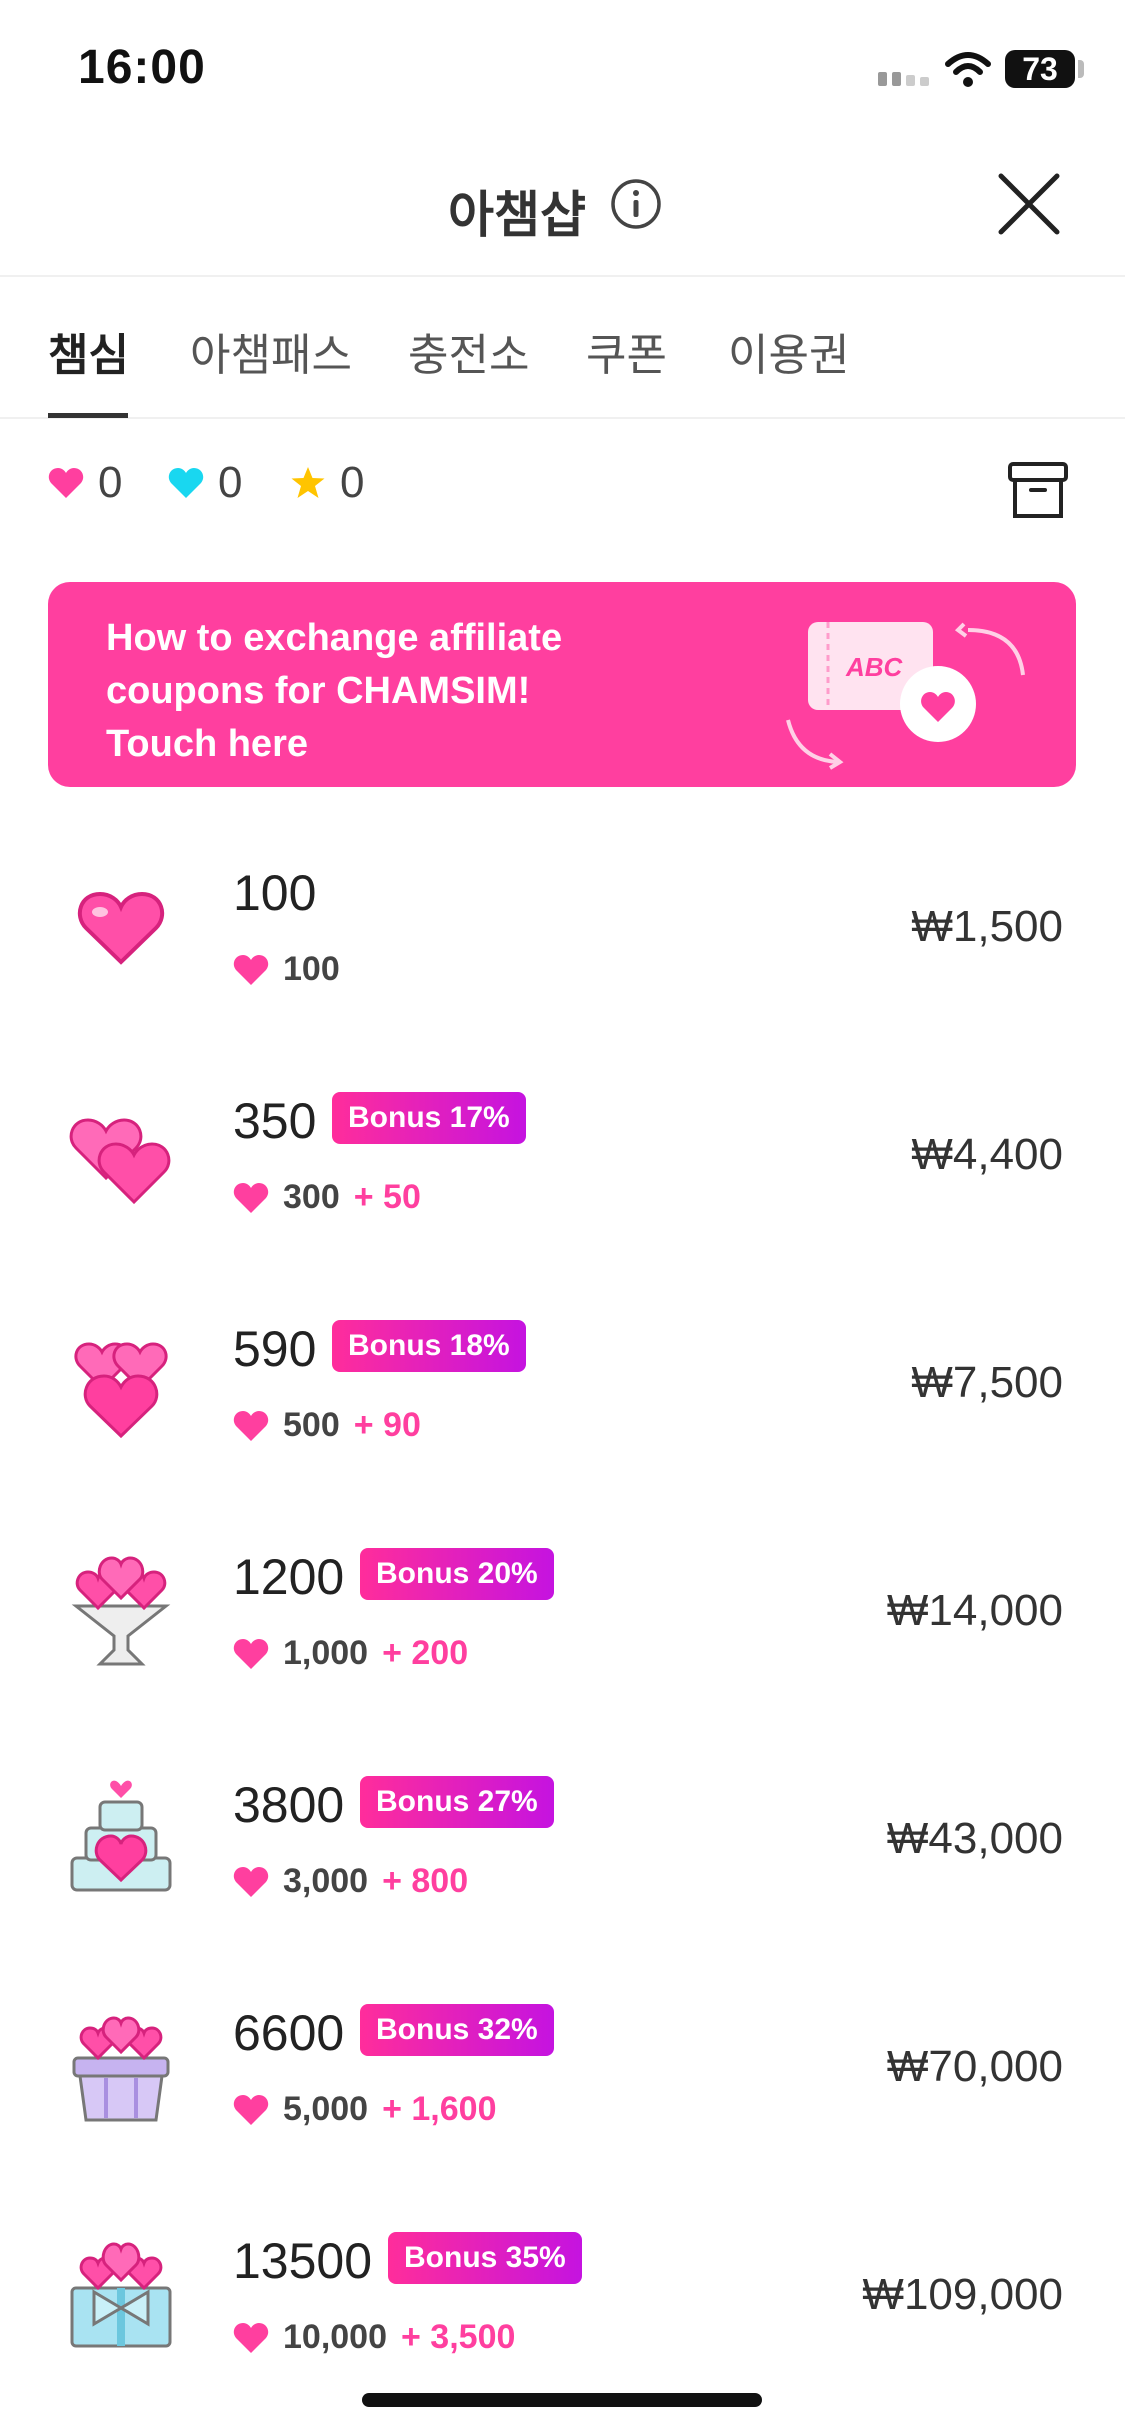 The image size is (1125, 2436). Describe the element at coordinates (334, 638) in the screenshot. I see `banner-line: How to exchange affiliate` at that location.